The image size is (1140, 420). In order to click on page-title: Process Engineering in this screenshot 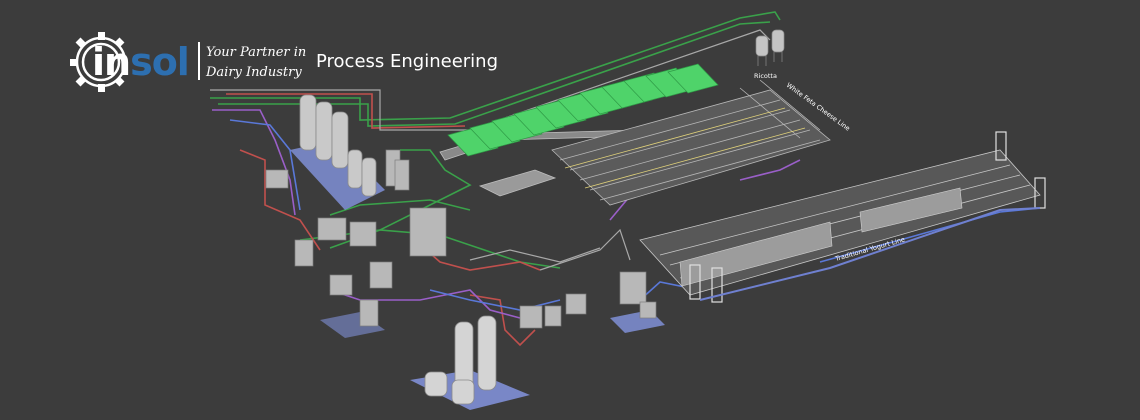, I will do `click(407, 61)`.